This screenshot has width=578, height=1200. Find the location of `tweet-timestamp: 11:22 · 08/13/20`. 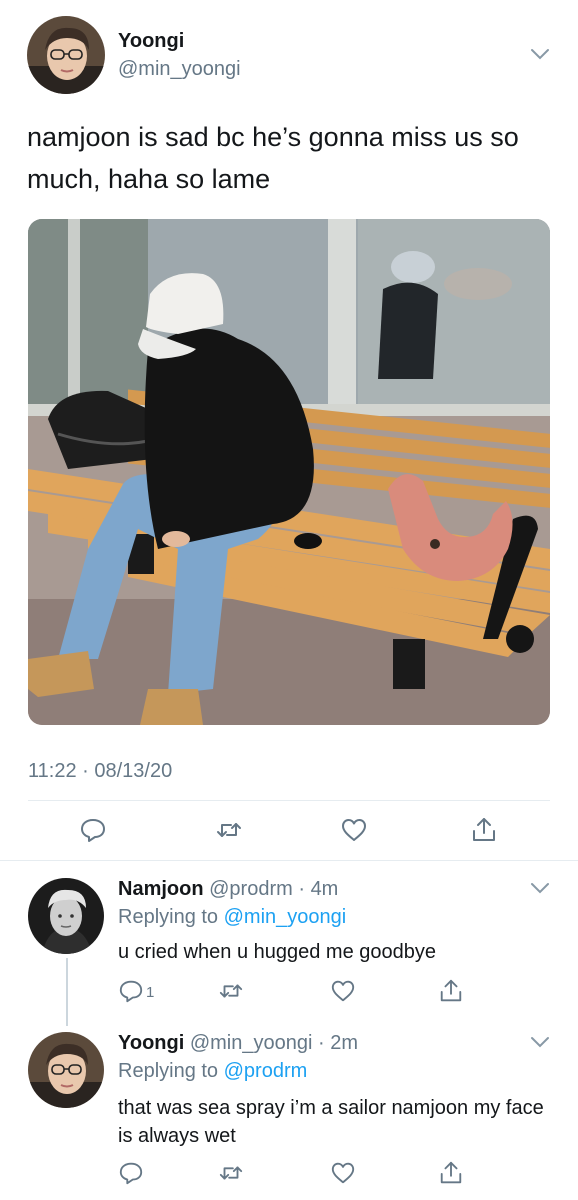

tweet-timestamp: 11:22 · 08/13/20 is located at coordinates (100, 771).